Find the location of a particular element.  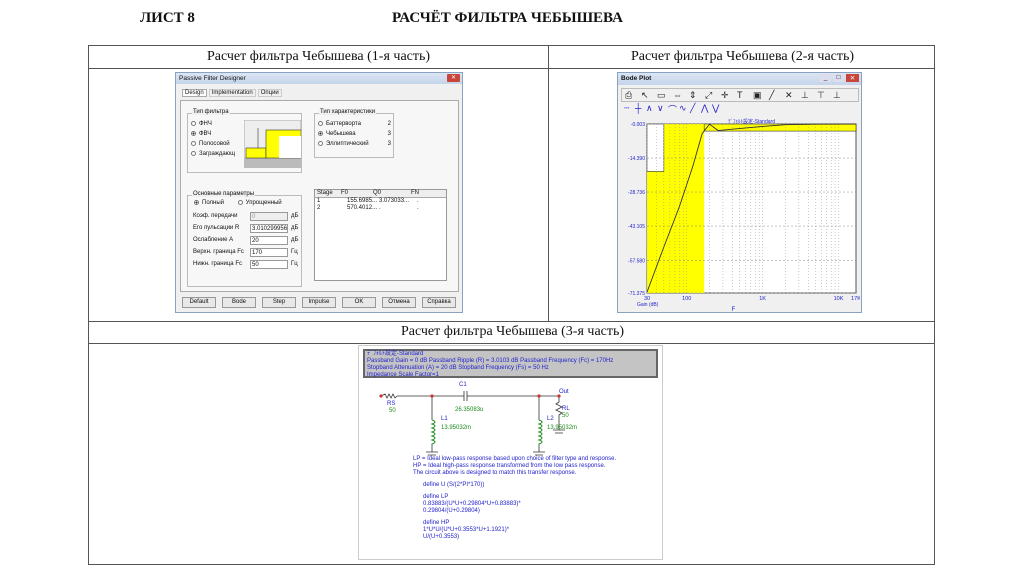

tab-implementation: Implementation is located at coordinates (232, 93).